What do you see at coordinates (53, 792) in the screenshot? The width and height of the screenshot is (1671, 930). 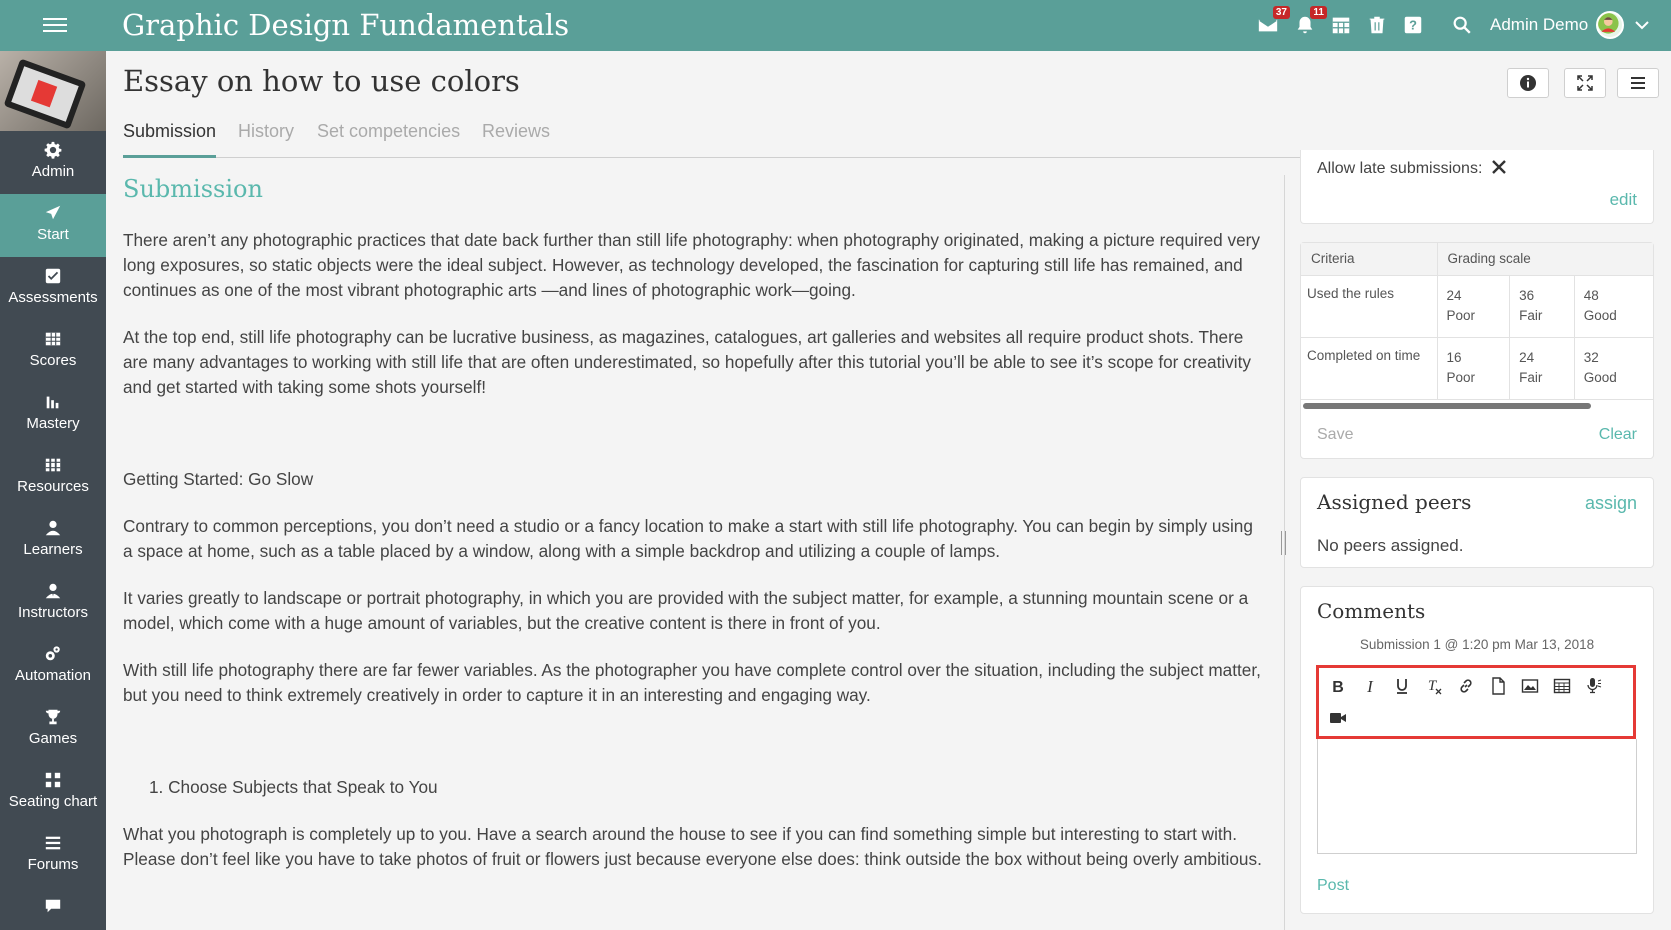 I see `sidebar-item-seating-chart: Seating chart` at bounding box center [53, 792].